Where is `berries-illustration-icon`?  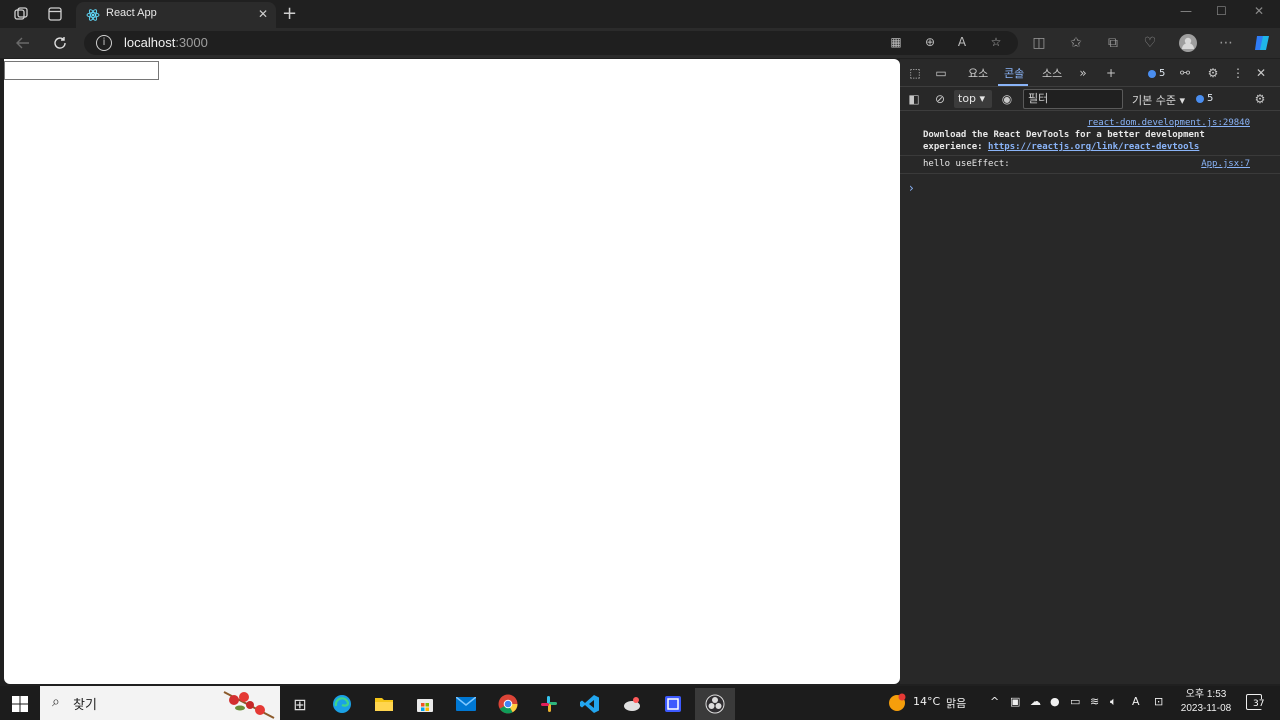
berries-illustration-icon is located at coordinates (249, 705).